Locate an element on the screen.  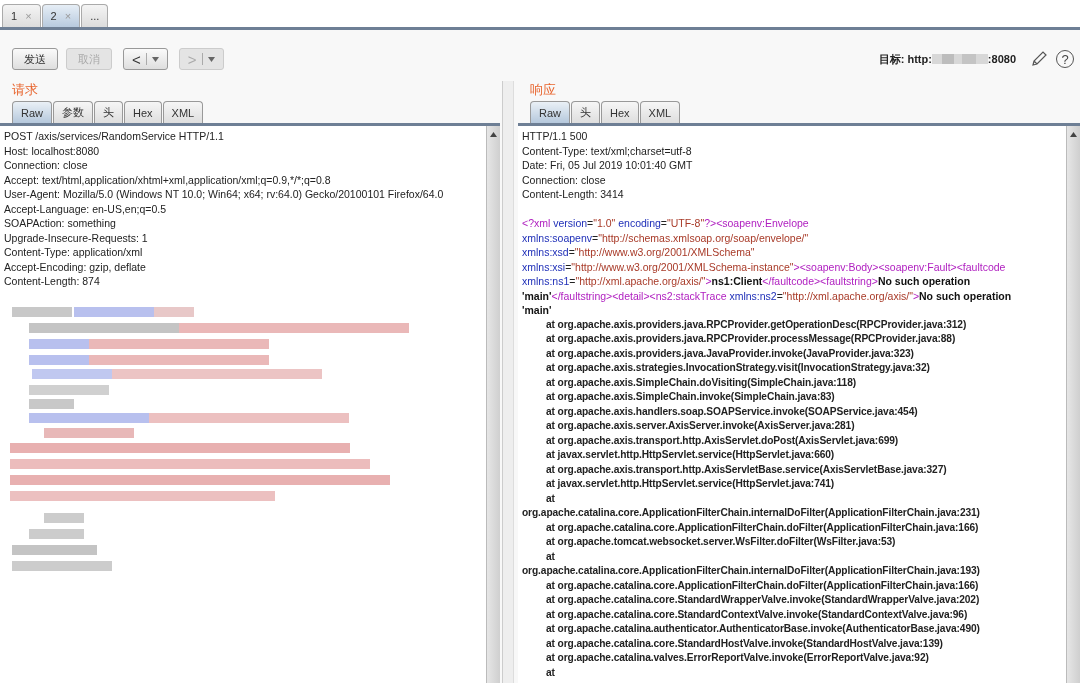
response-line: HTTP/1.1 500 is located at coordinates (555, 136).